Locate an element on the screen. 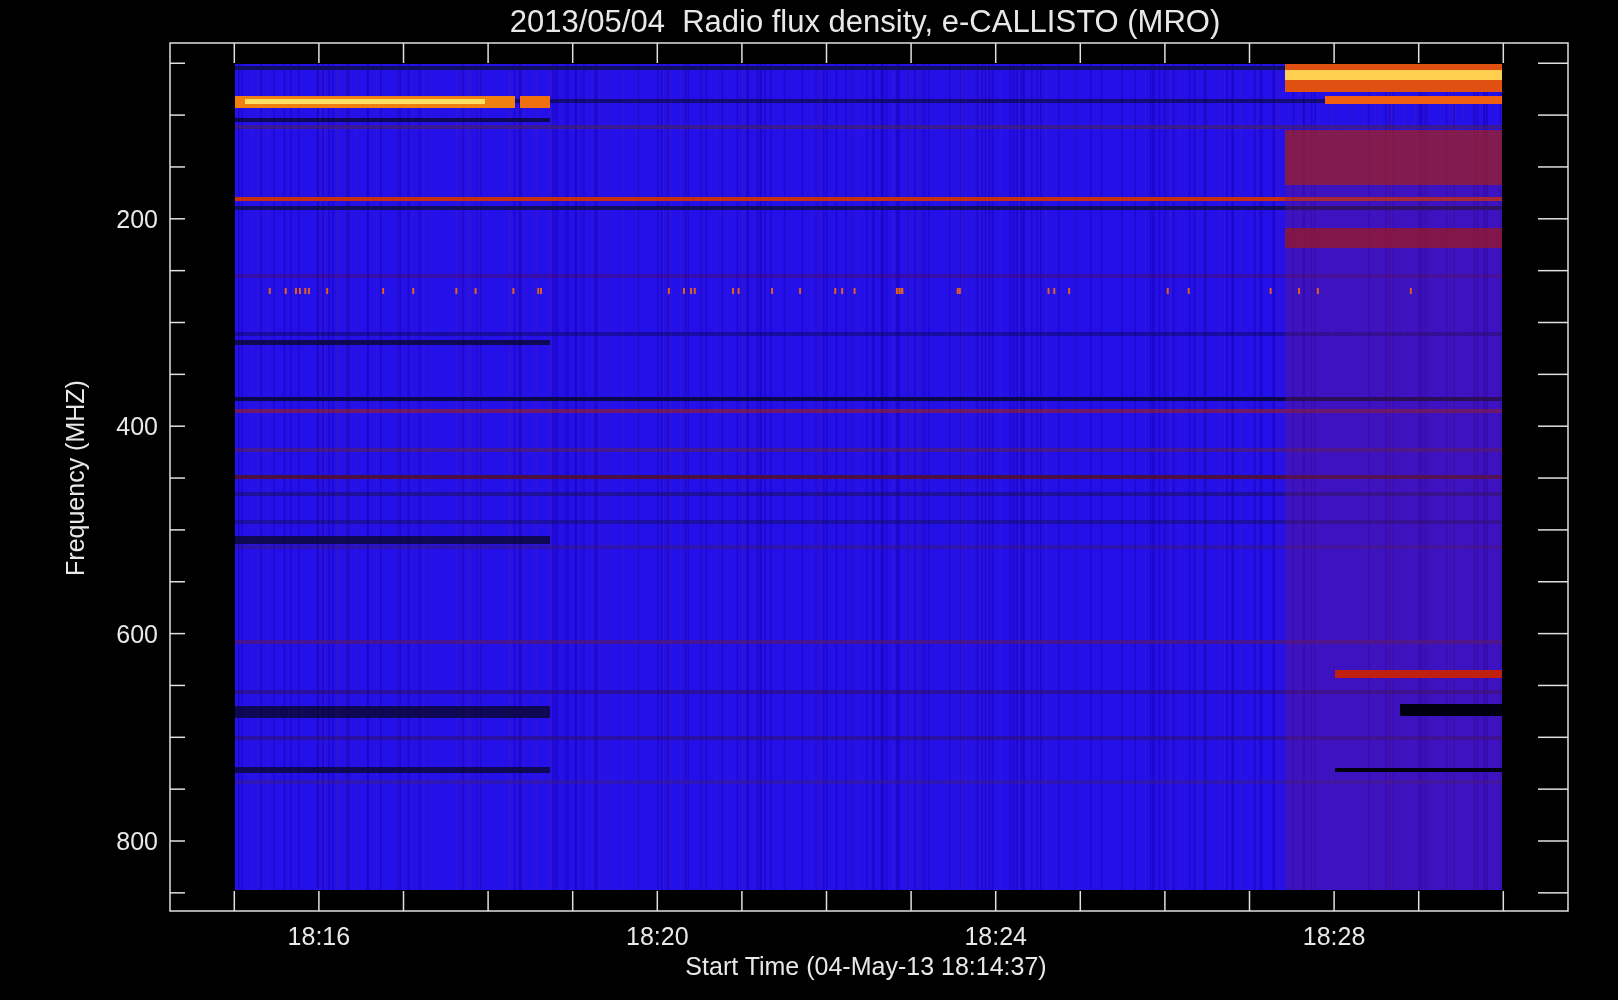 This screenshot has height=1000, width=1618. tick-label: 18:16 is located at coordinates (319, 936).